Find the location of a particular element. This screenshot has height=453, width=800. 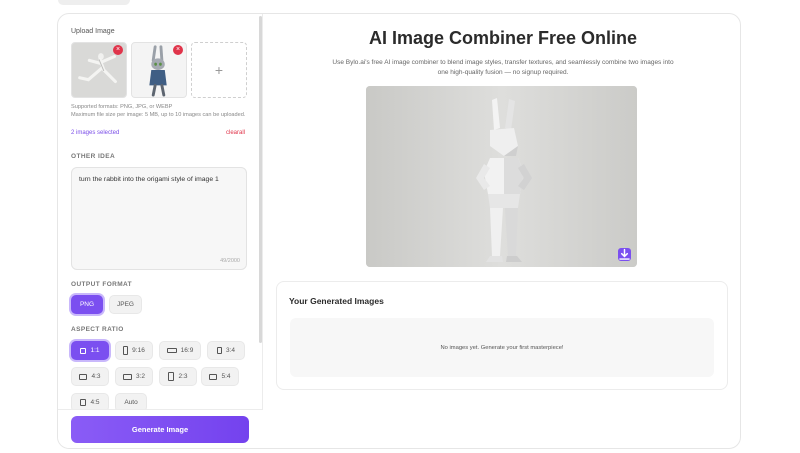

upload-label: Upload Image is located at coordinates (93, 31).